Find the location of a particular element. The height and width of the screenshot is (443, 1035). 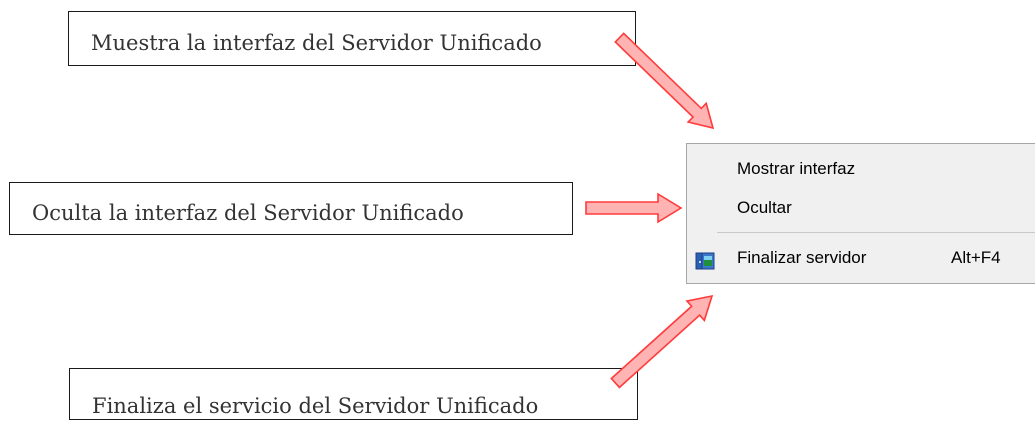

menu-item-shortcut: Alt+F4 is located at coordinates (976, 257).